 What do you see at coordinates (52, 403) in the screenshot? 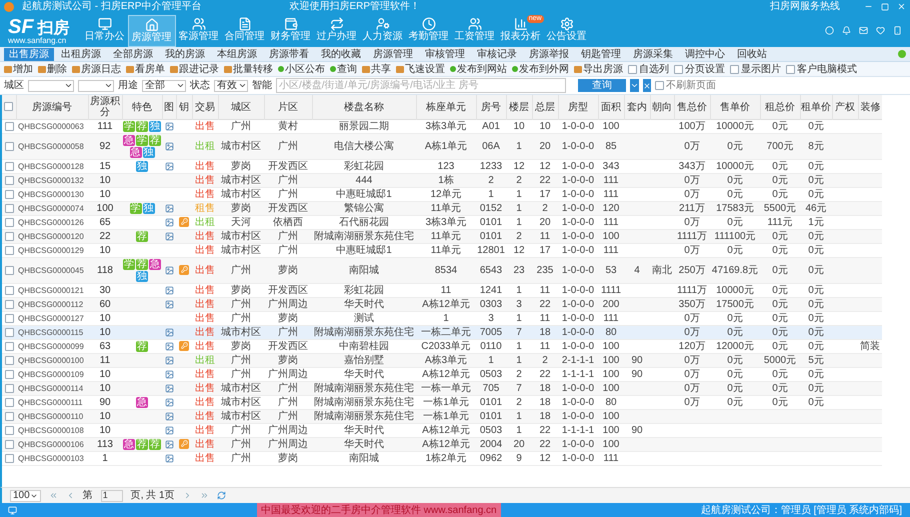
I see `table-cell: QHBCSG0000111` at bounding box center [52, 403].